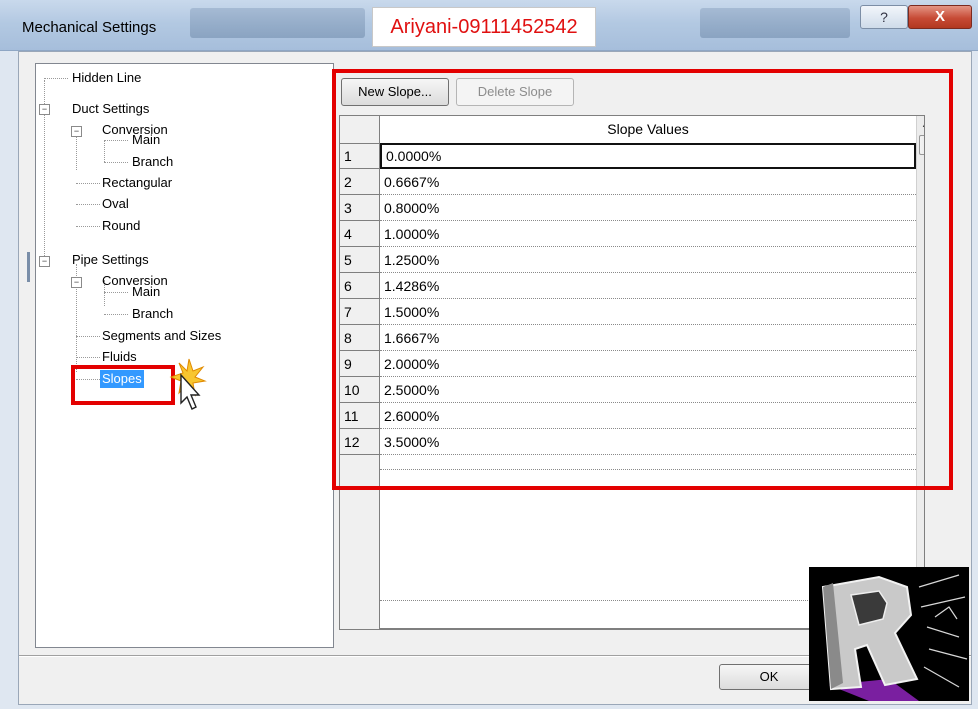 The image size is (978, 709). Describe the element at coordinates (121, 226) in the screenshot. I see `tree-item-round: Round` at that location.